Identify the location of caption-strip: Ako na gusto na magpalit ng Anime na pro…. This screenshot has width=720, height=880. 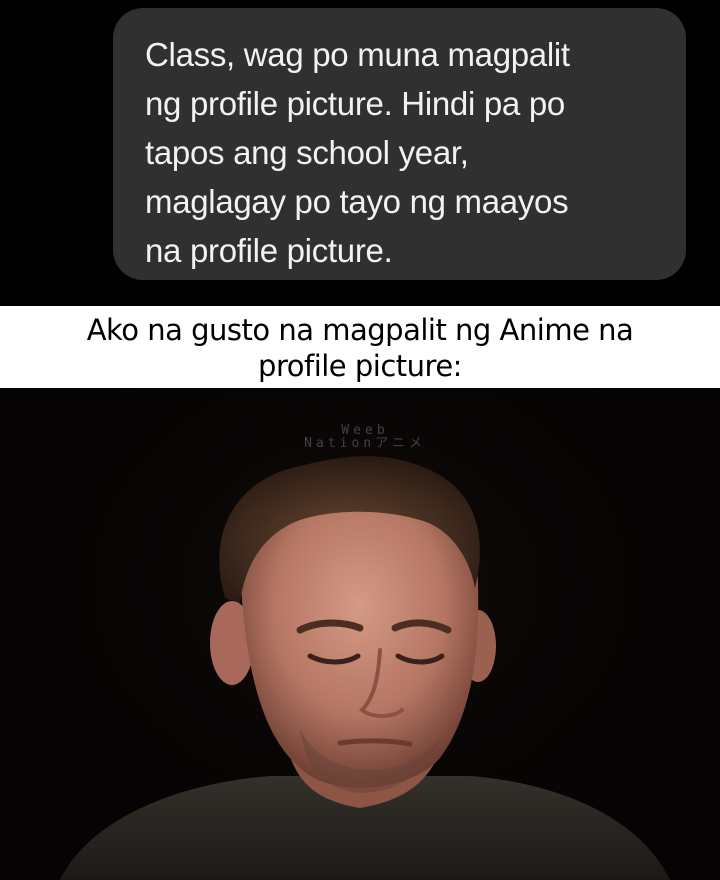
(360, 347).